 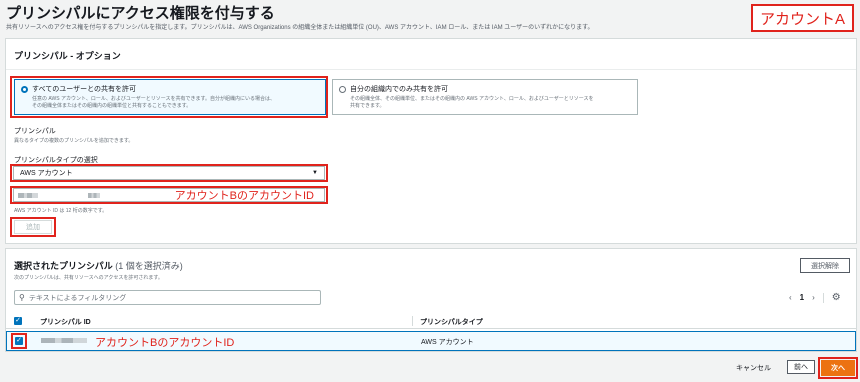 I want to click on selected-count: (1 個を選択済み), so click(x=149, y=266).